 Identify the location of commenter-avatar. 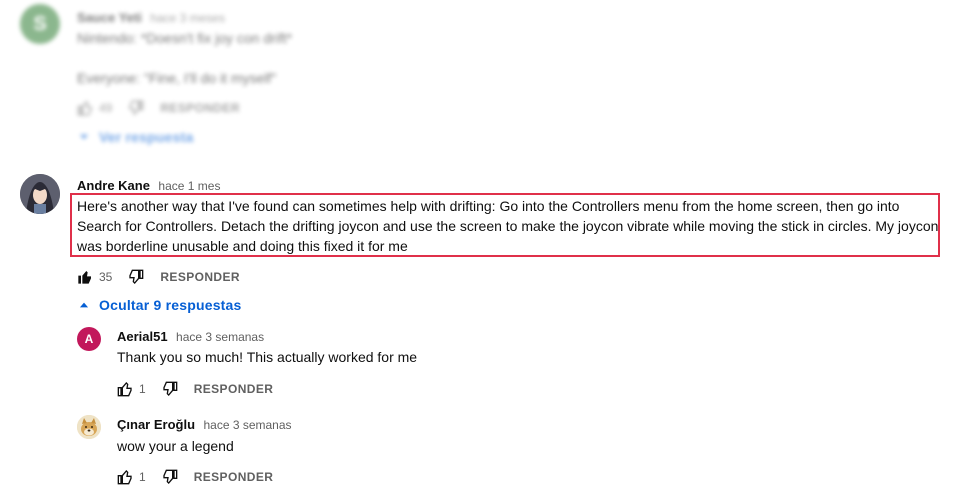
(40, 194).